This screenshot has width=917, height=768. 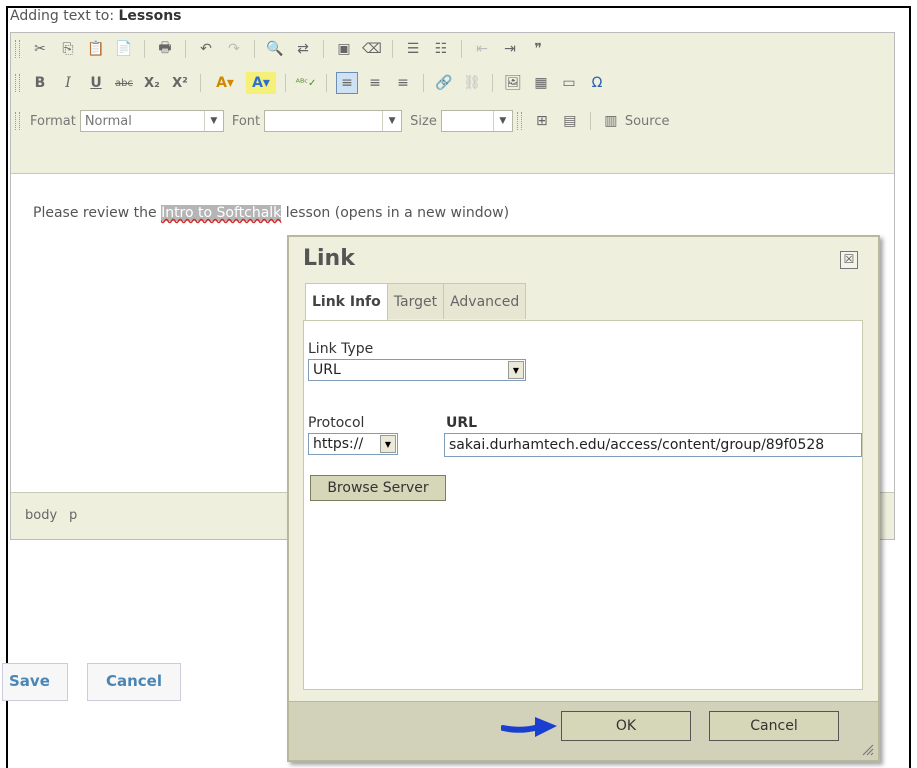 What do you see at coordinates (40, 49) in the screenshot?
I see `cut-icon: ✂` at bounding box center [40, 49].